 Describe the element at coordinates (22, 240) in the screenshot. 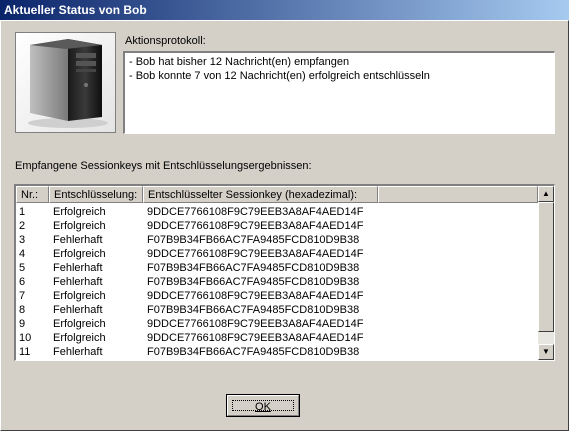

I see `row-number: 3` at that location.